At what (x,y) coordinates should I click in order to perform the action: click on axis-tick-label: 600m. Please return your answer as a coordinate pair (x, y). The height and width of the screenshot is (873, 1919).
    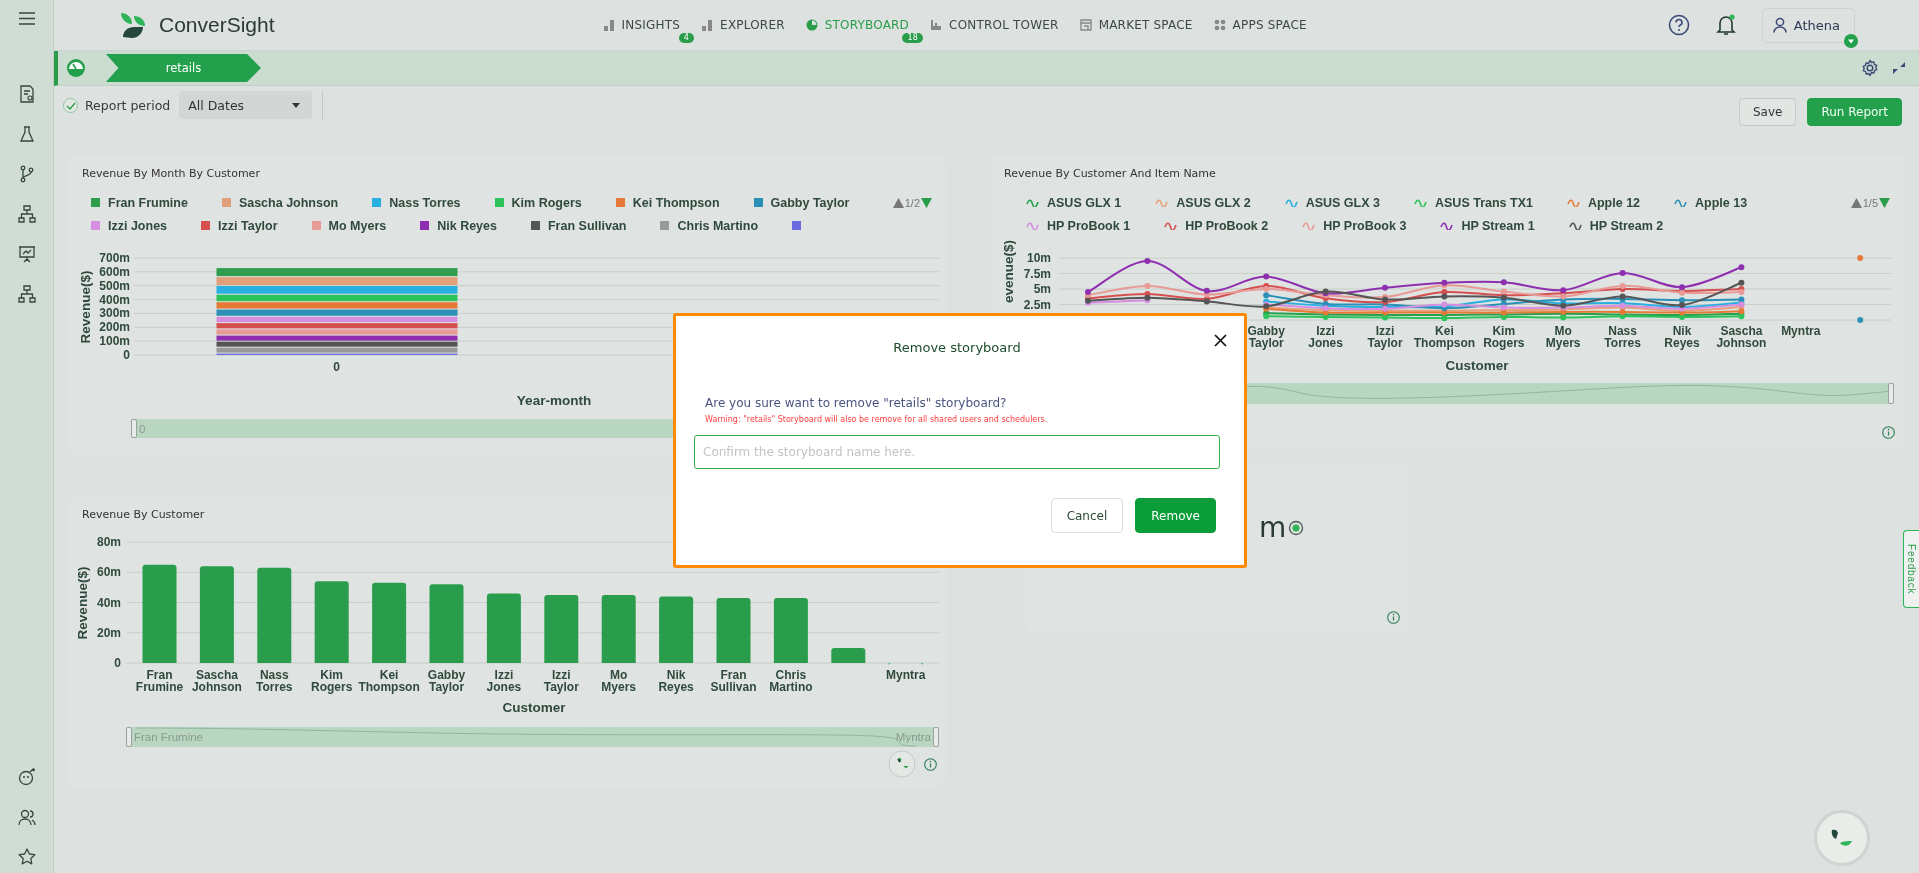
    Looking at the image, I should click on (114, 271).